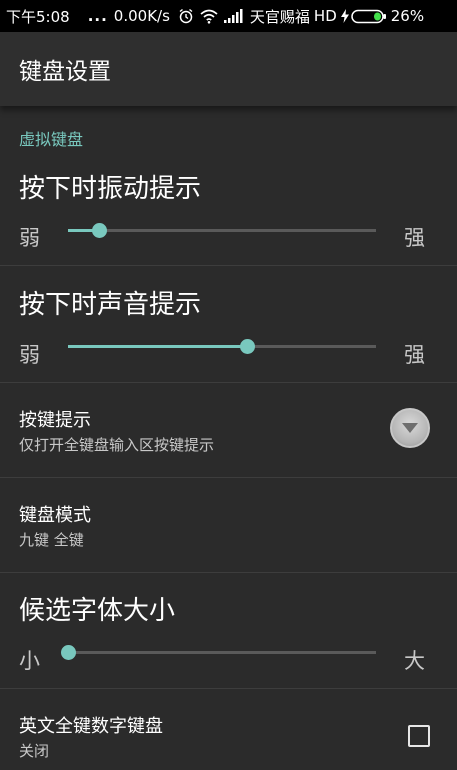 This screenshot has width=457, height=770. I want to click on wifi-icon, so click(209, 16).